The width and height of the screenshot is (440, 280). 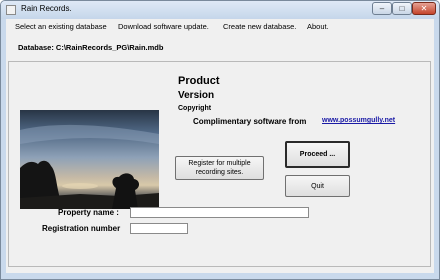 I want to click on property-name-input, so click(x=219, y=212).